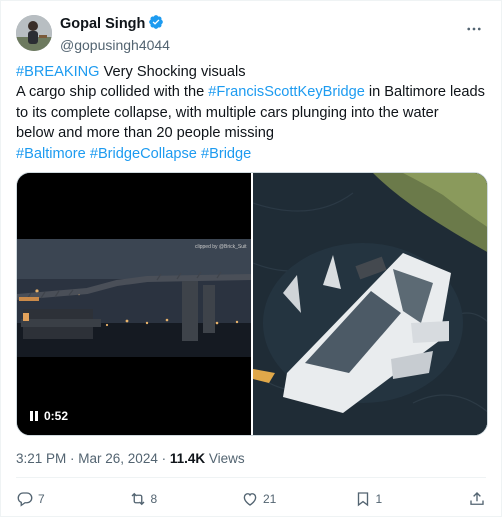  I want to click on views-count: 11.4K, so click(187, 458).